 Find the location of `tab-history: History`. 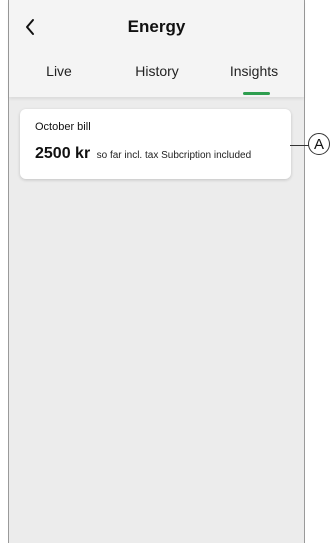

tab-history: History is located at coordinates (157, 71).